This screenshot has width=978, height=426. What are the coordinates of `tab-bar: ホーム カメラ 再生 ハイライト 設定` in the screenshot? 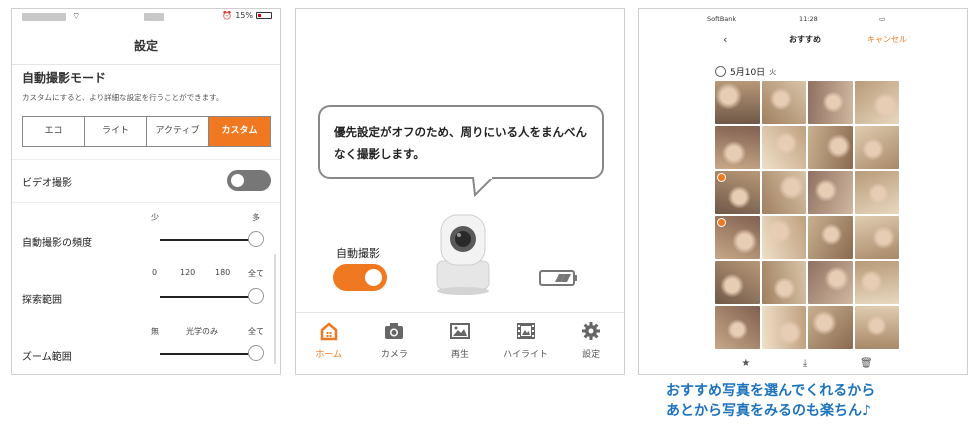 It's located at (460, 343).